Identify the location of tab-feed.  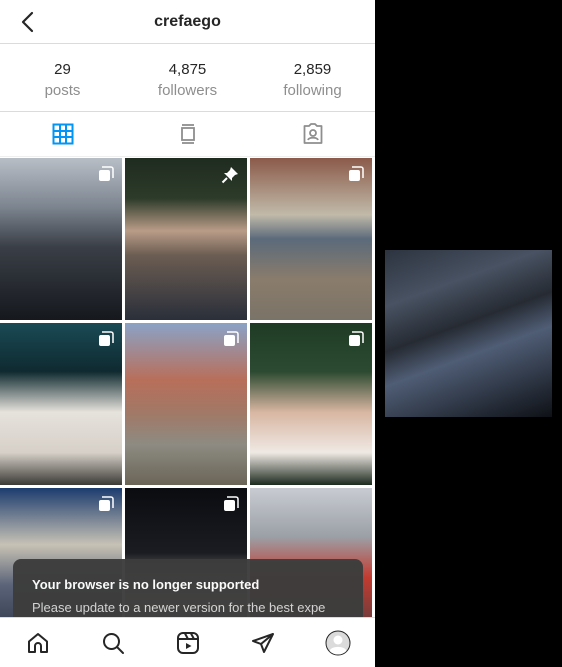
(187, 134).